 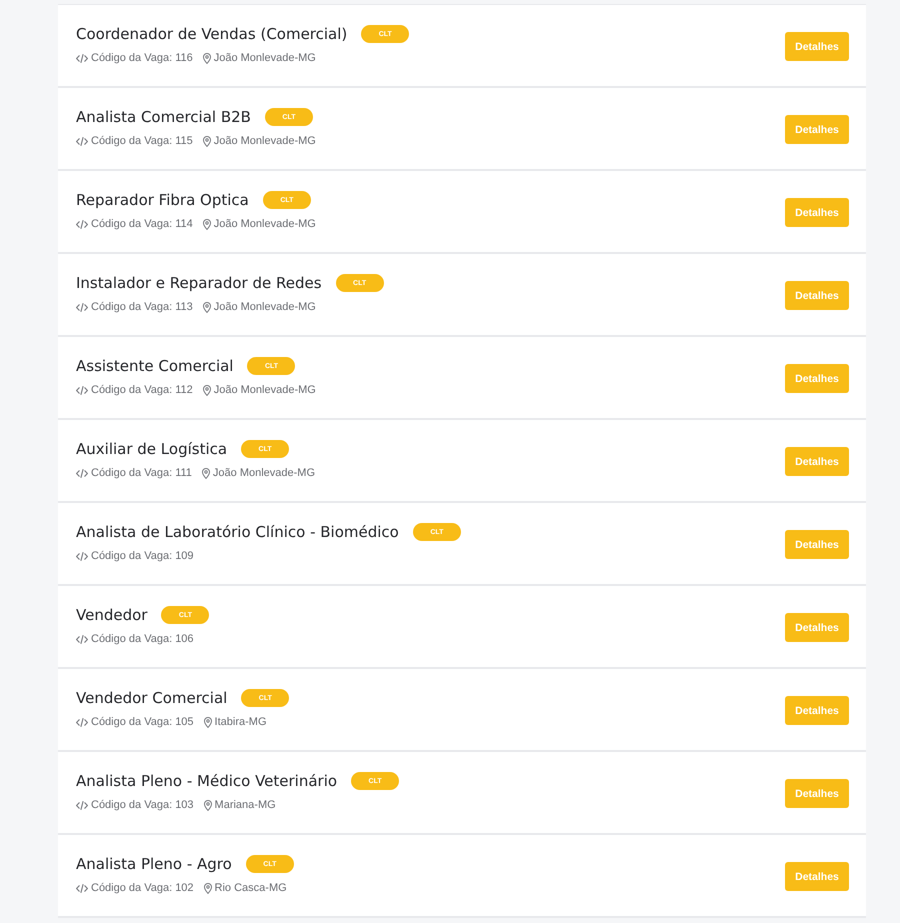 What do you see at coordinates (142, 141) in the screenshot?
I see `job-code: Código da Vaga: 115` at bounding box center [142, 141].